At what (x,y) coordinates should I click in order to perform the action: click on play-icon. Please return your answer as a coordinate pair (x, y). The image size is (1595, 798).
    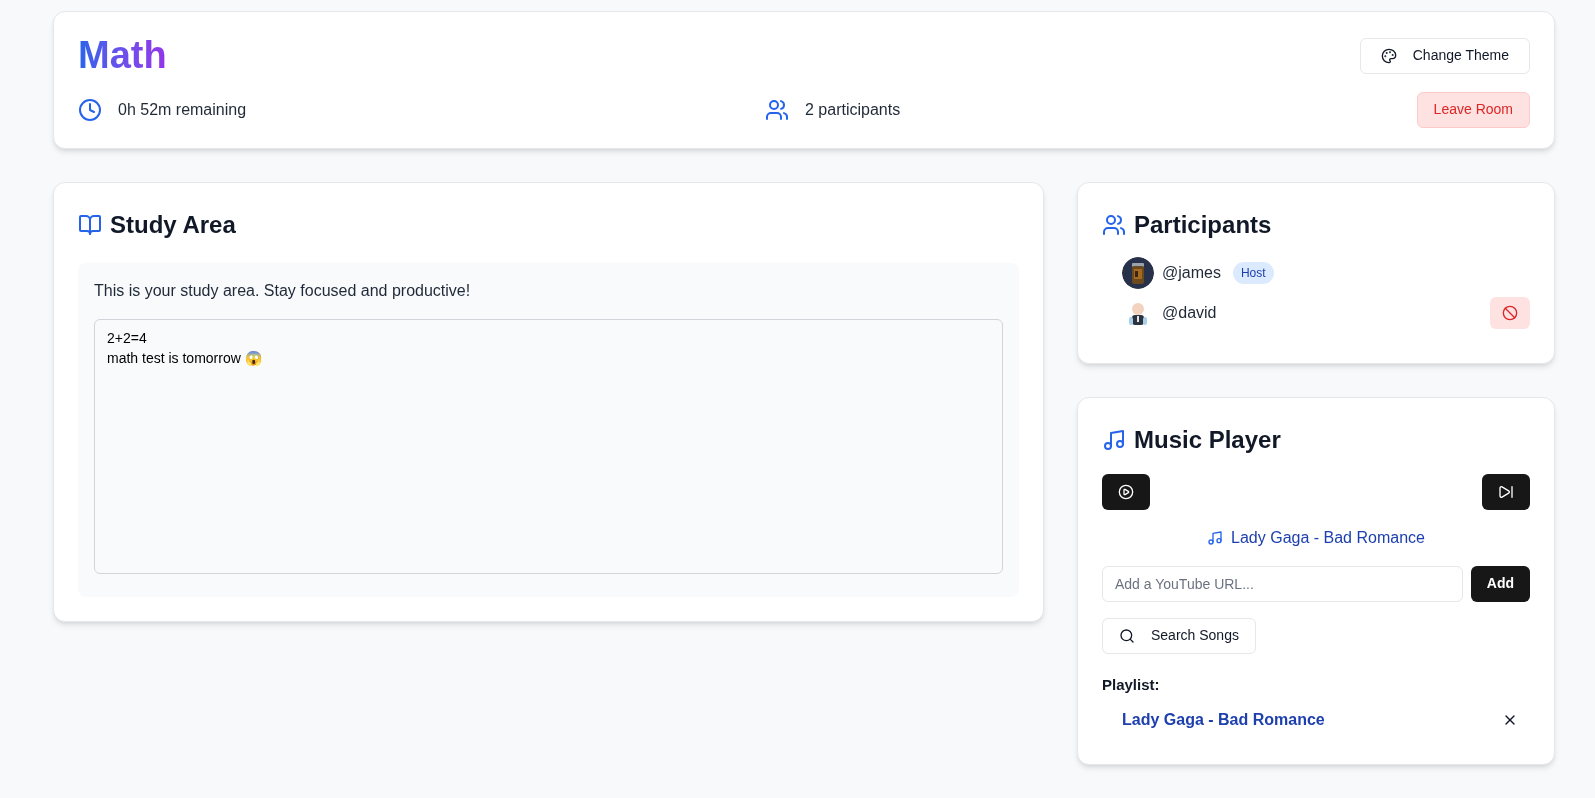
    Looking at the image, I should click on (1126, 491).